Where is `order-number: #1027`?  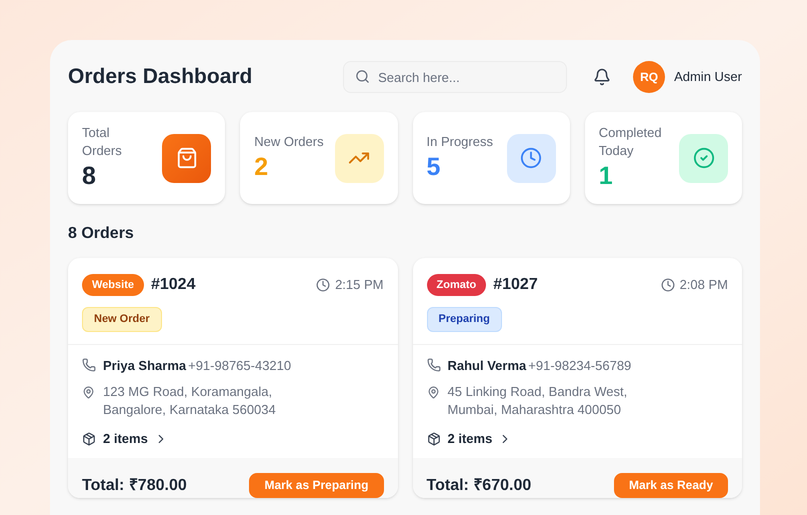 order-number: #1027 is located at coordinates (516, 285).